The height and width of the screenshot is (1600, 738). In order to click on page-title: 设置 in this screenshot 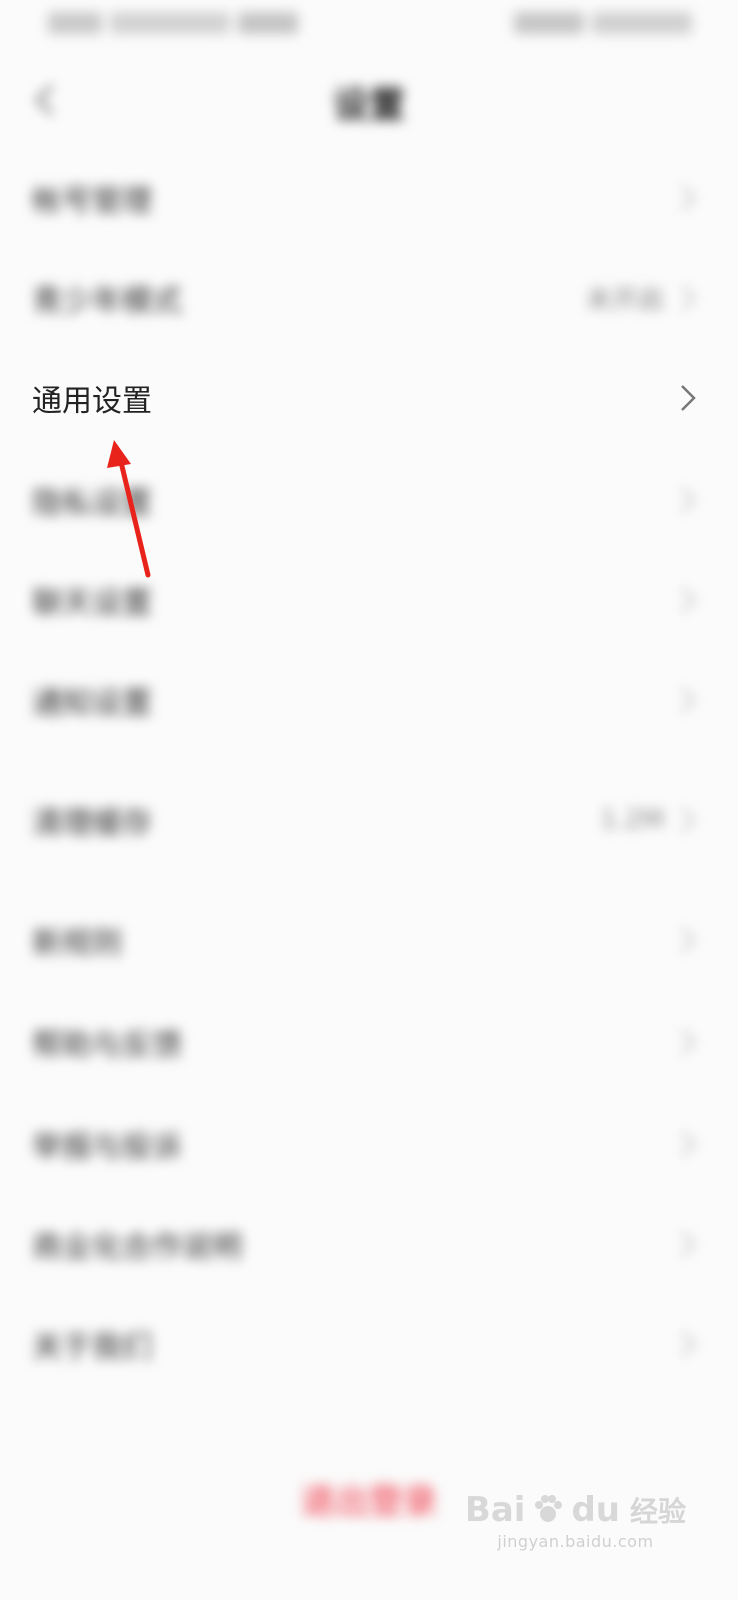, I will do `click(368, 105)`.